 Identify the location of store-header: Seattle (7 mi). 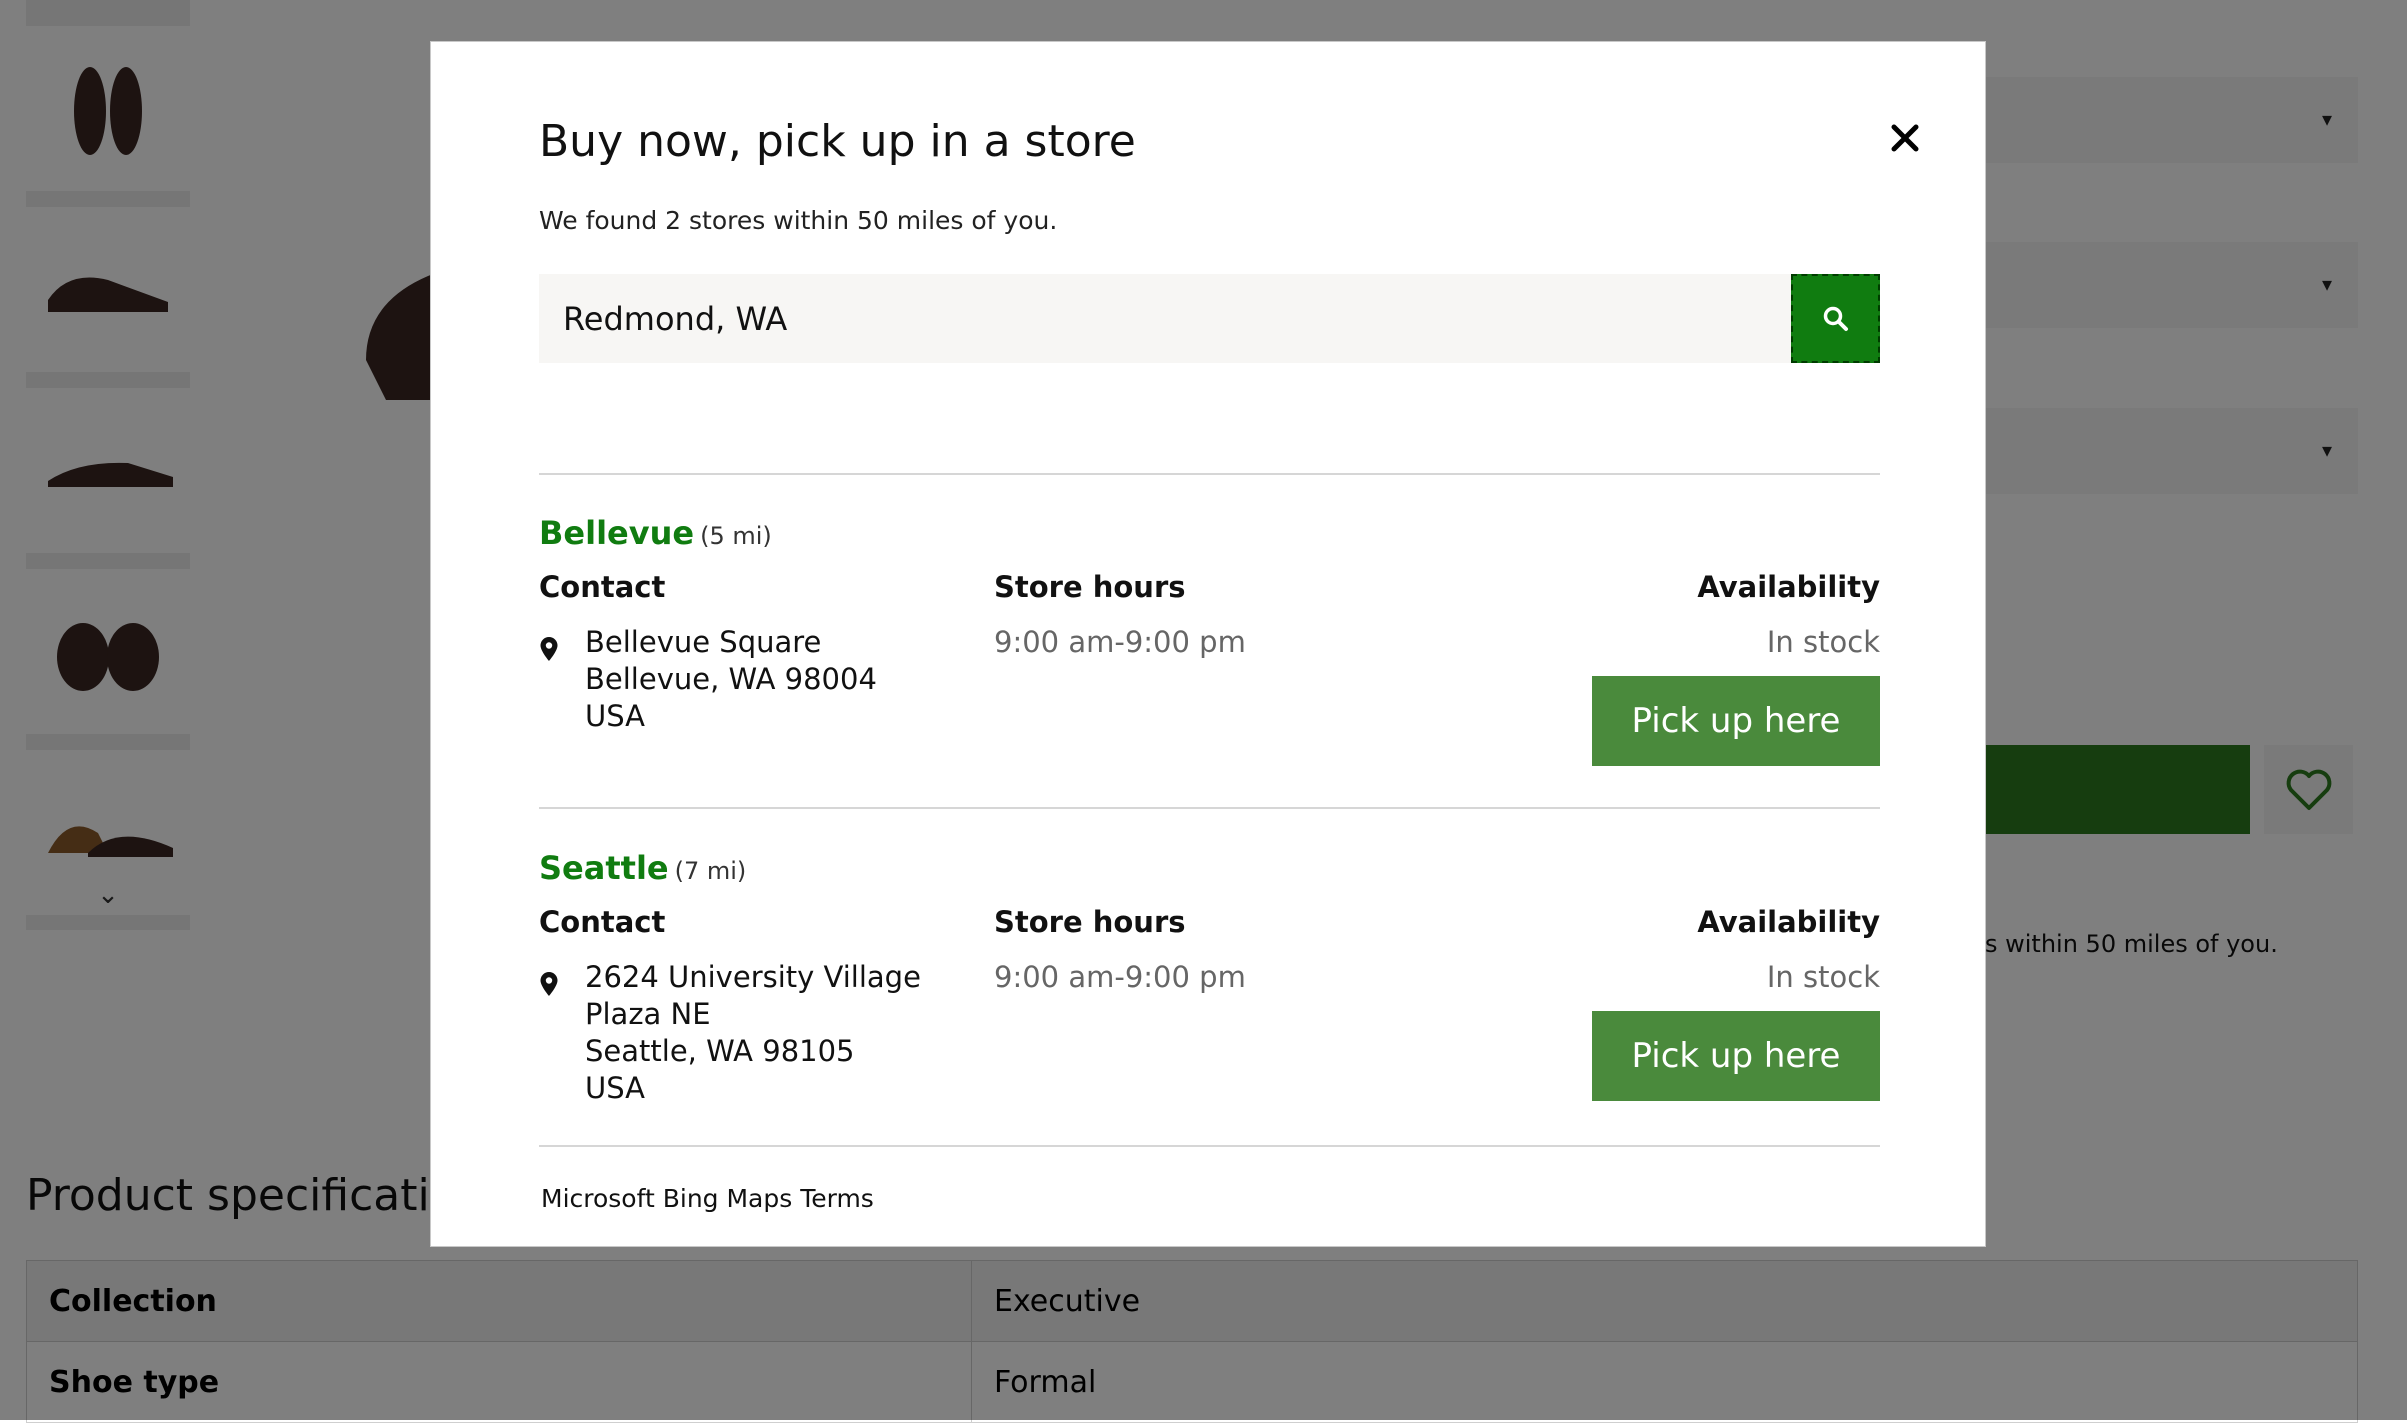
(642, 868).